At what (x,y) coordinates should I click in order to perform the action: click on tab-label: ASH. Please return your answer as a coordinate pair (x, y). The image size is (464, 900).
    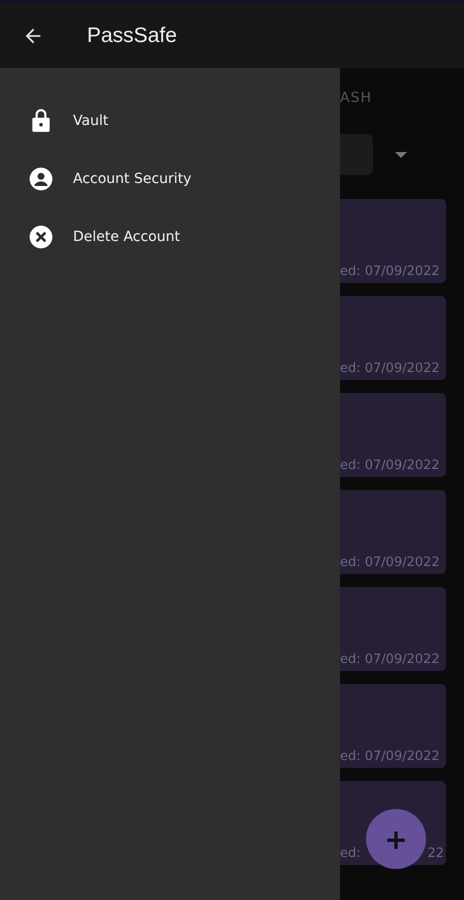
    Looking at the image, I should click on (356, 98).